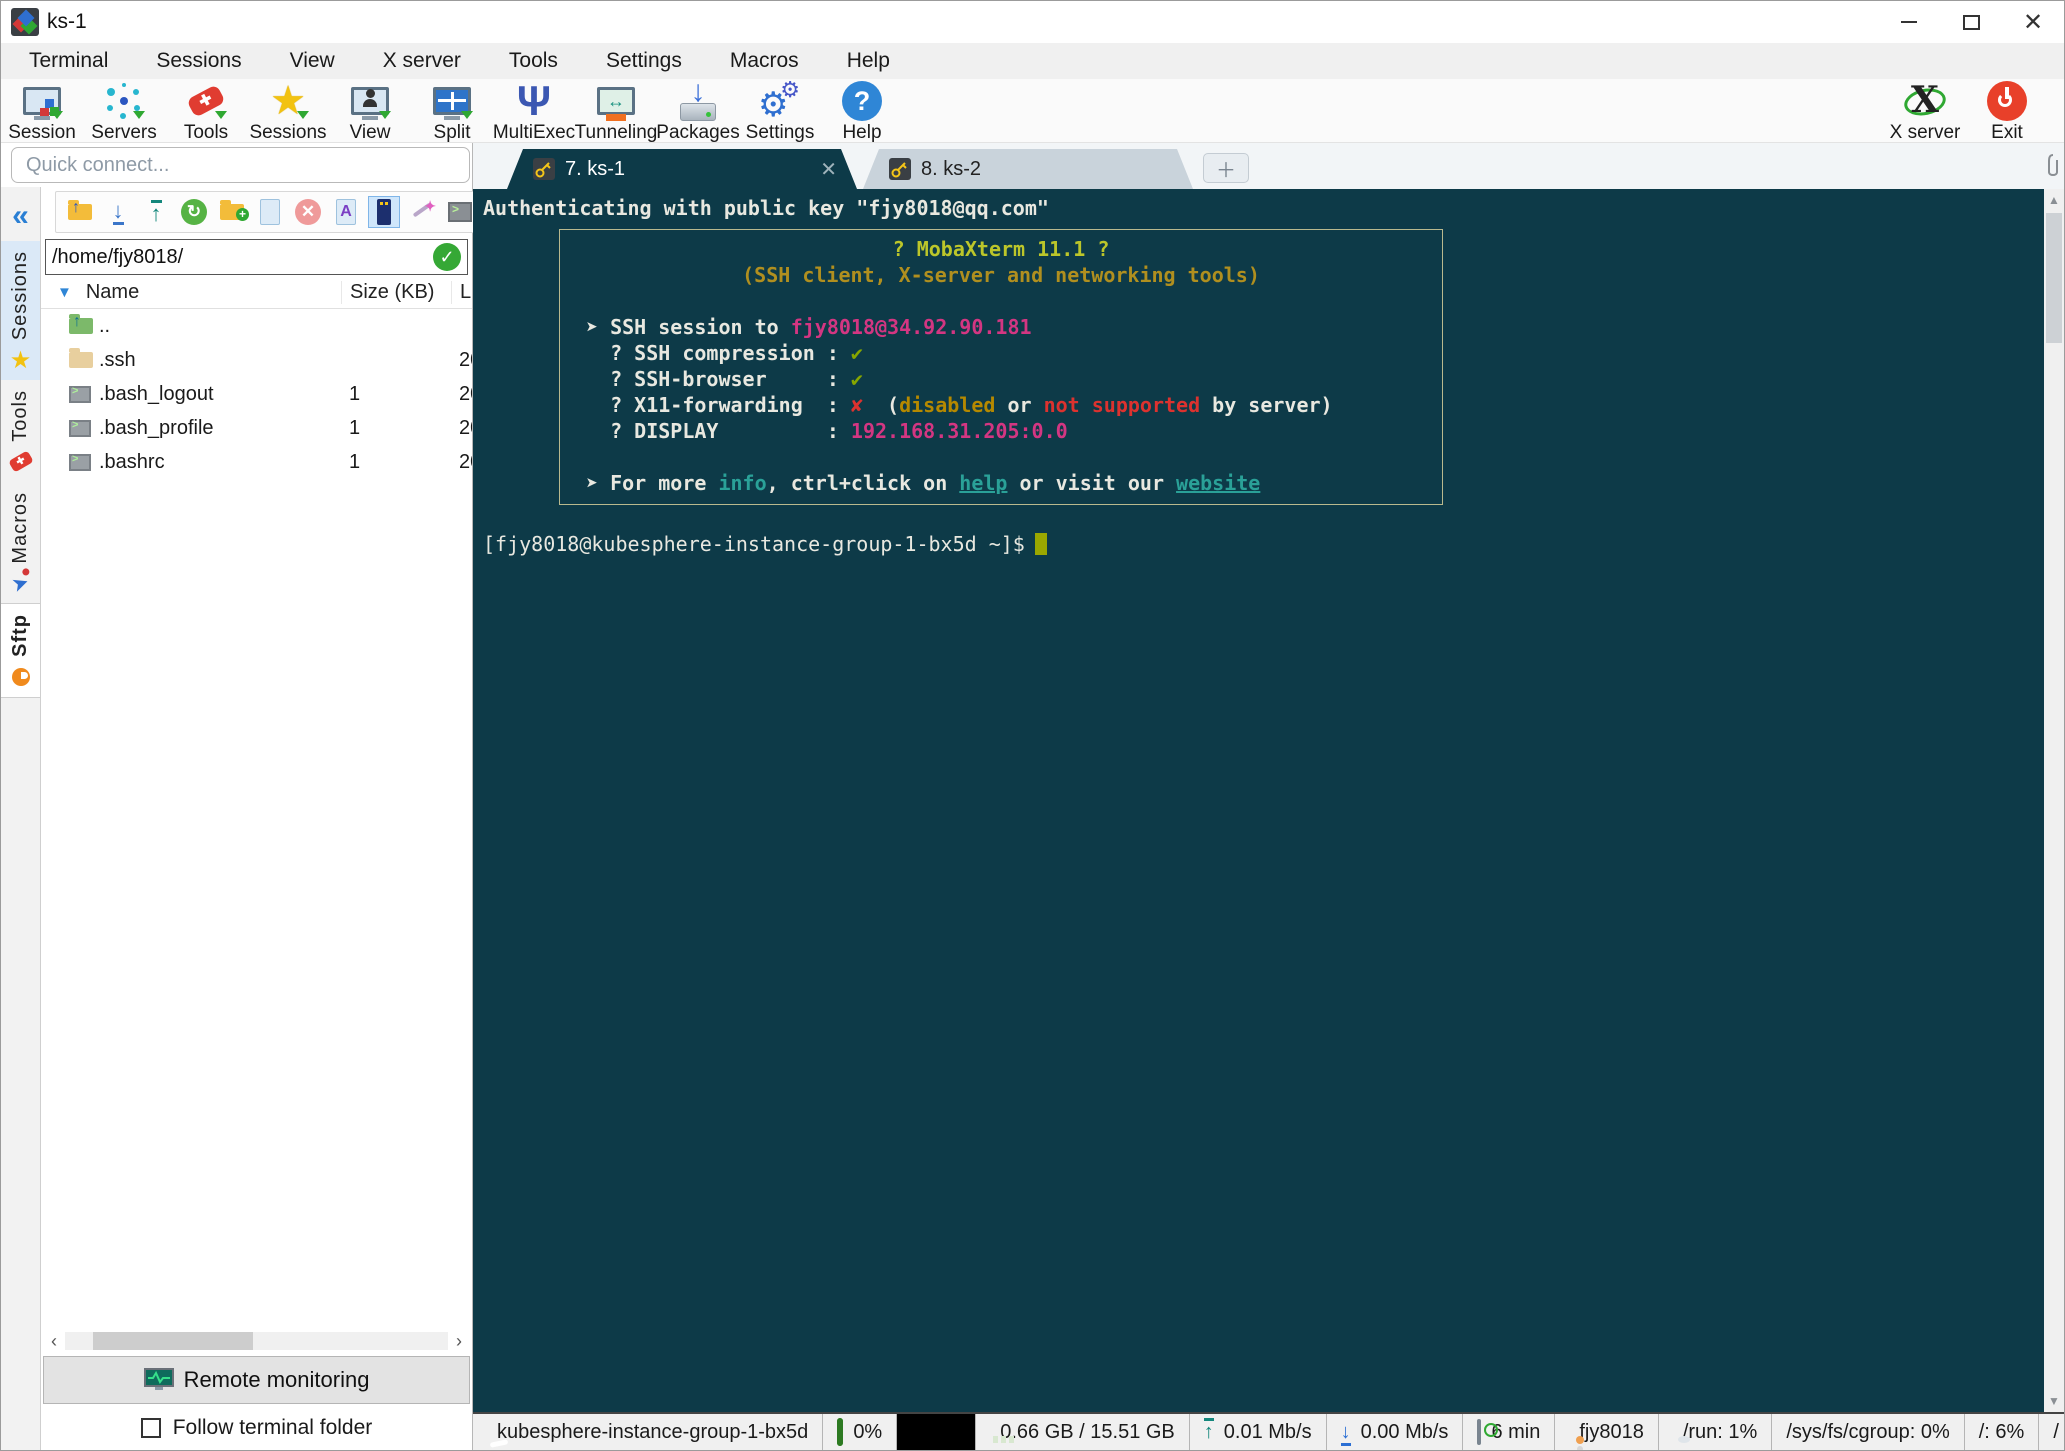 This screenshot has width=2065, height=1451. What do you see at coordinates (191, 292) in the screenshot?
I see `column-name: ▼ Name` at bounding box center [191, 292].